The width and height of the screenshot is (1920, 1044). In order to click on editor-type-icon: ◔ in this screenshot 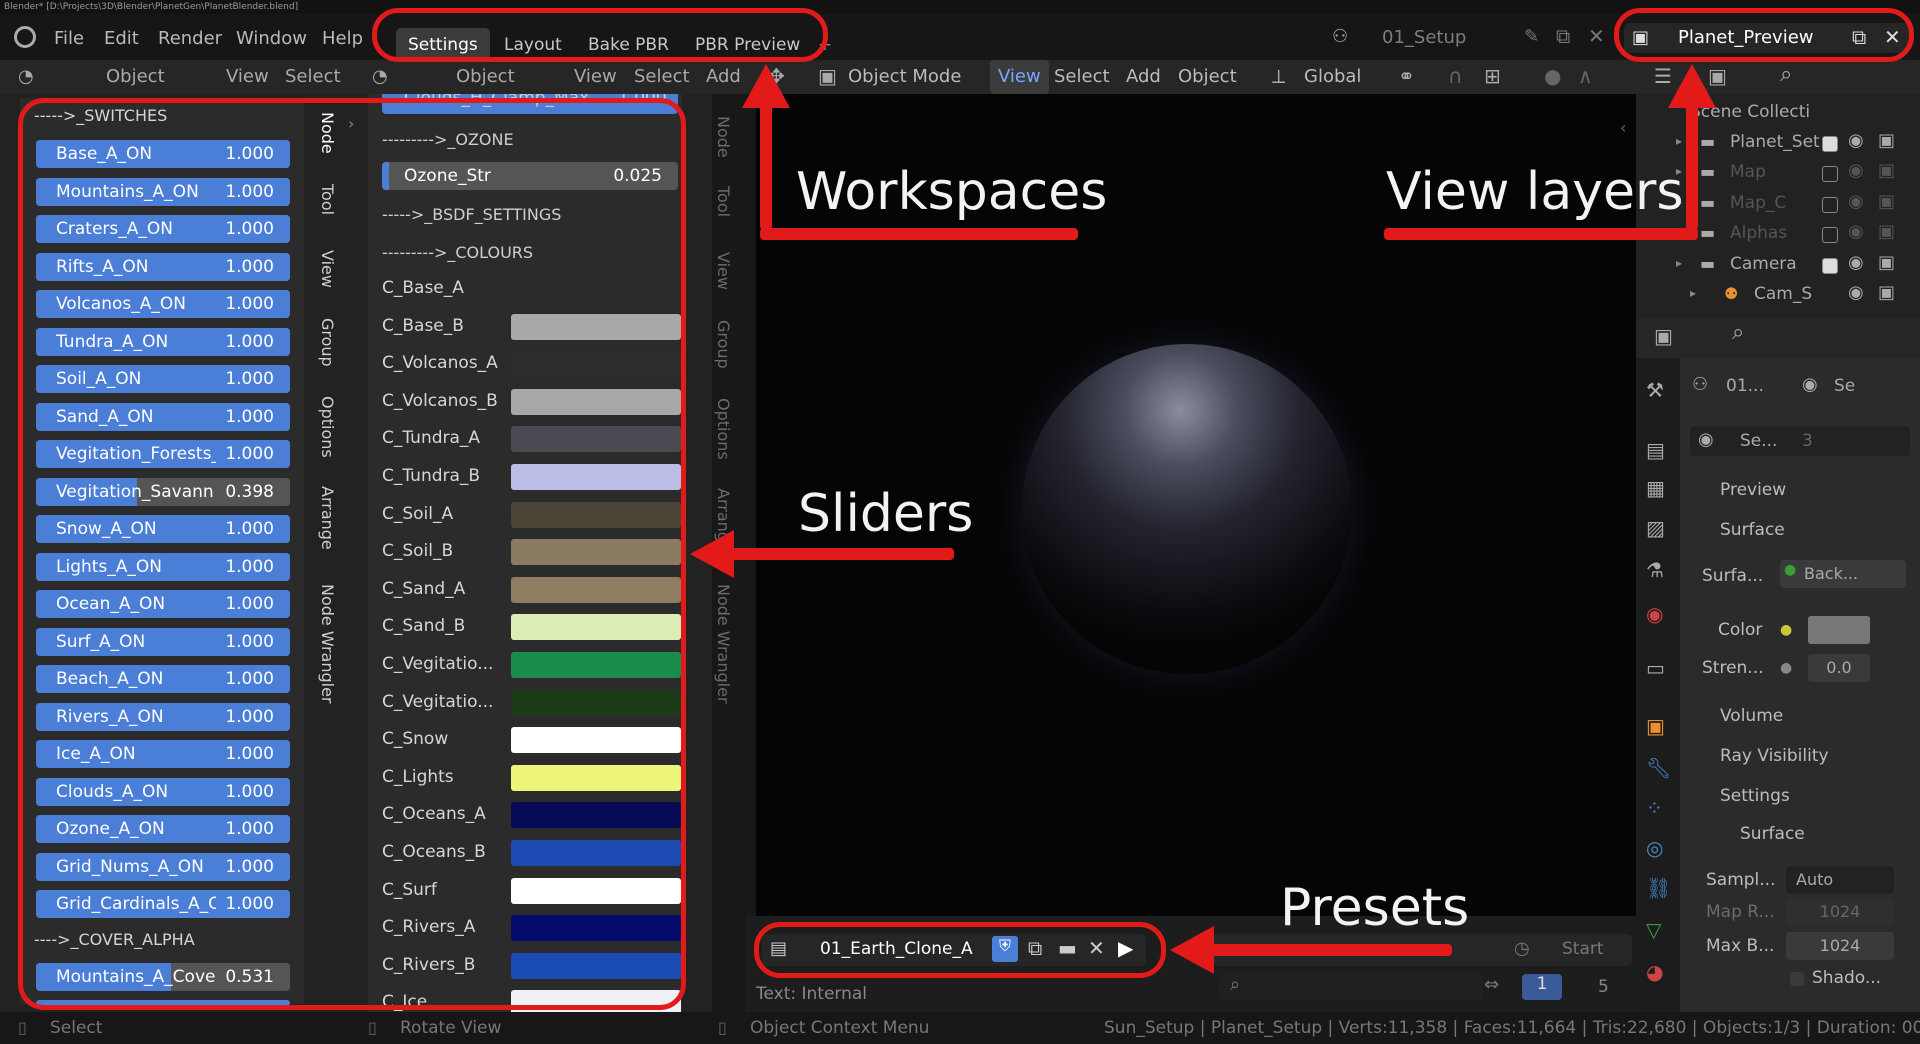, I will do `click(26, 76)`.